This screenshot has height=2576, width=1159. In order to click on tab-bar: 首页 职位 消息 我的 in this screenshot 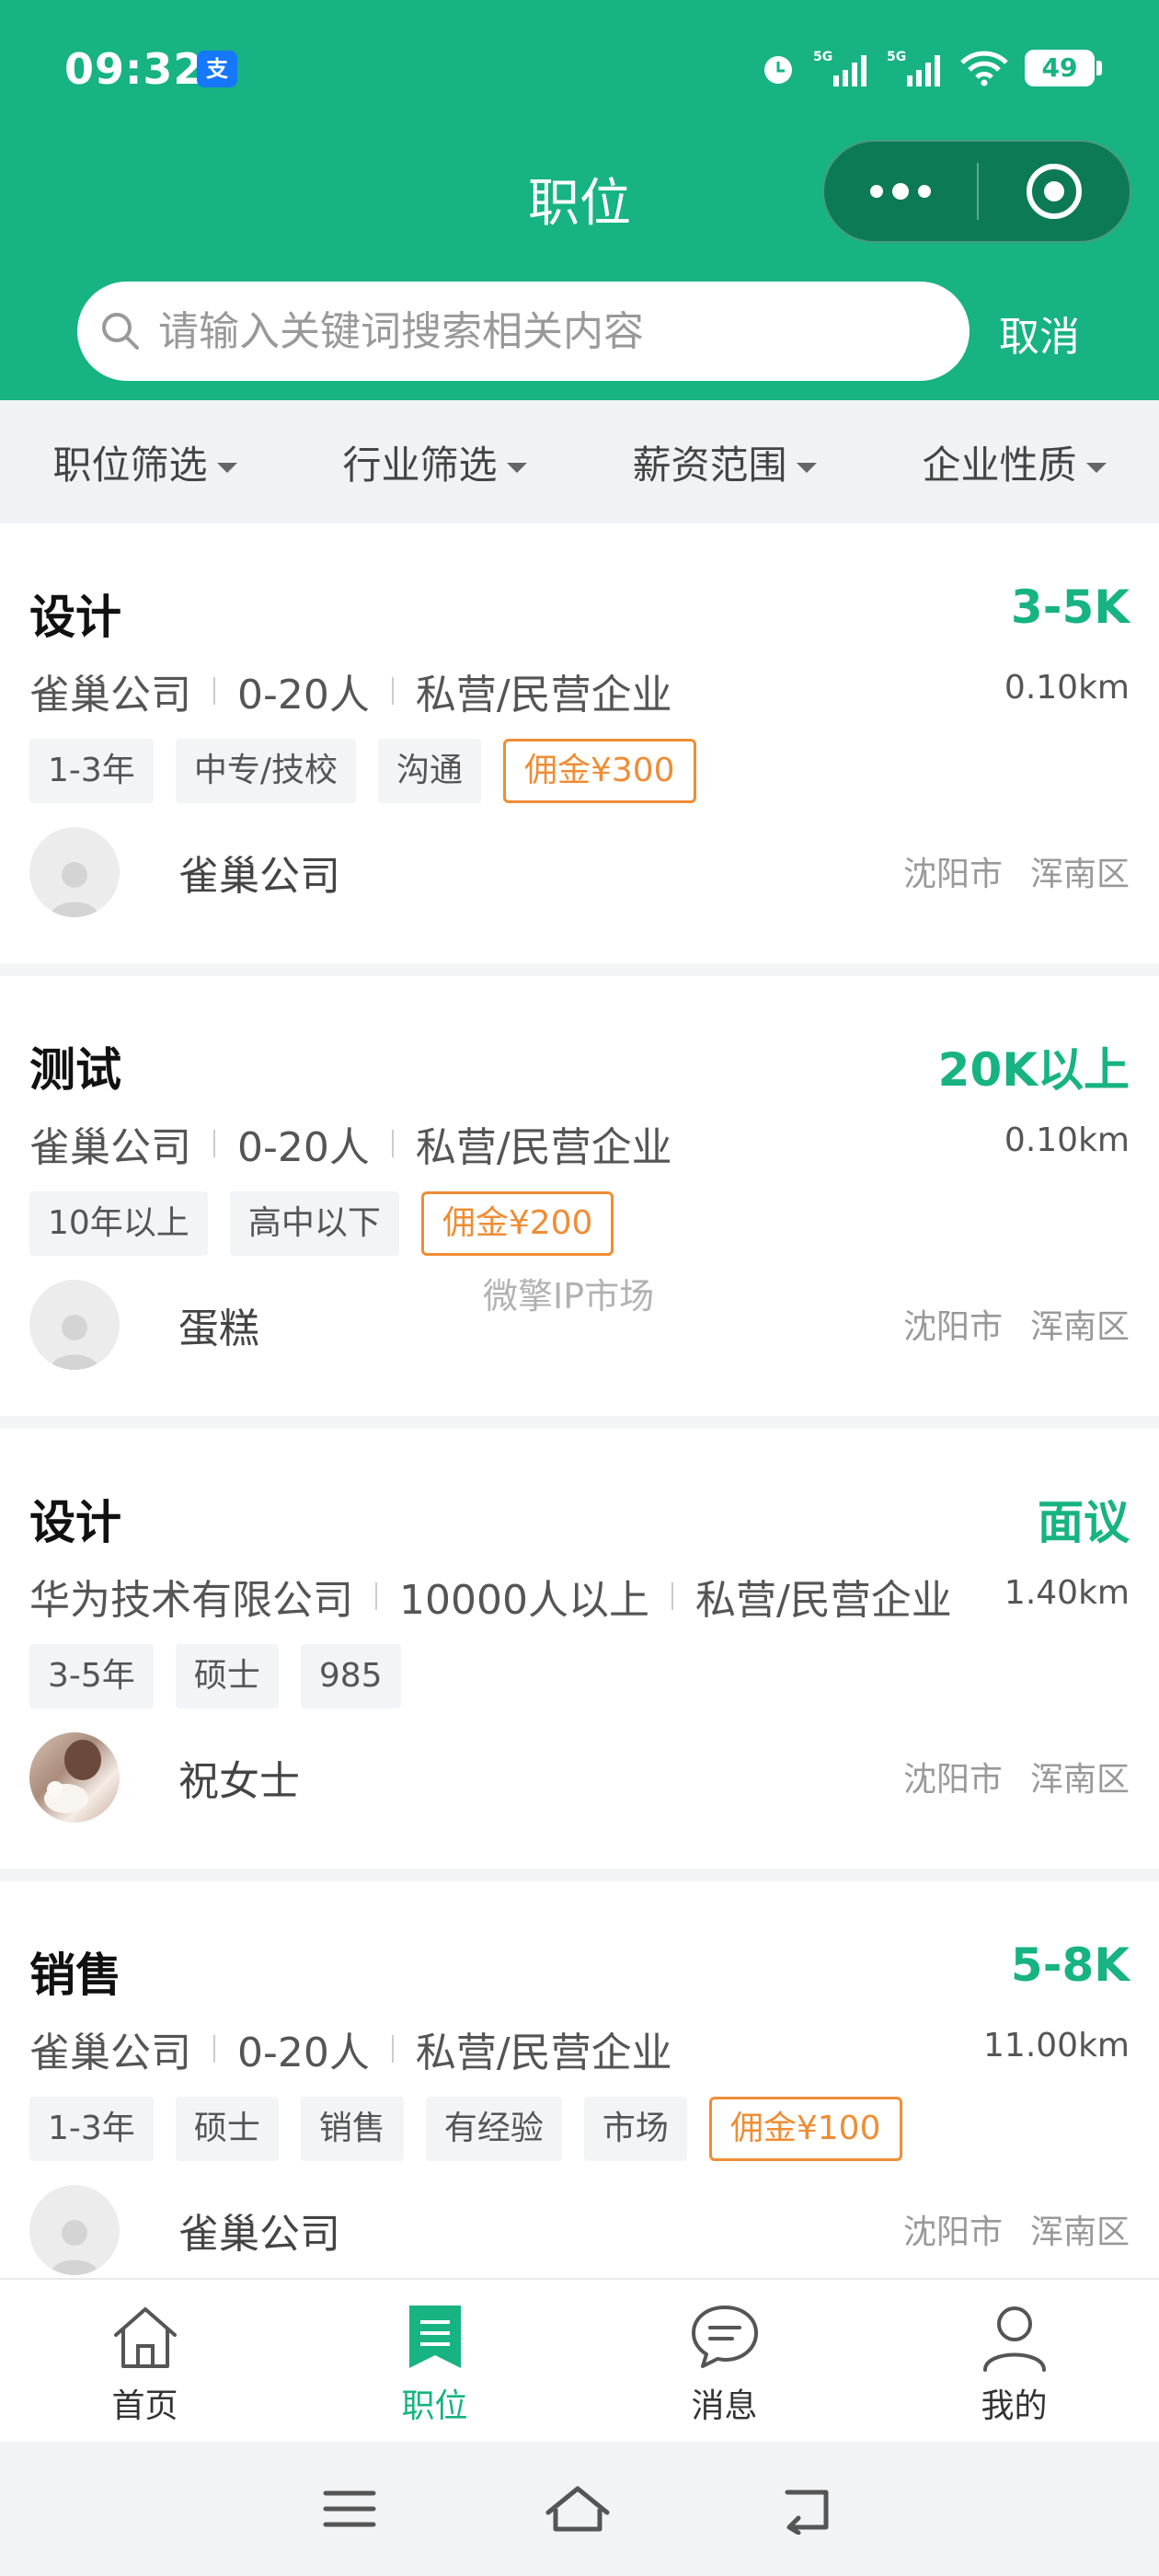, I will do `click(579, 2360)`.